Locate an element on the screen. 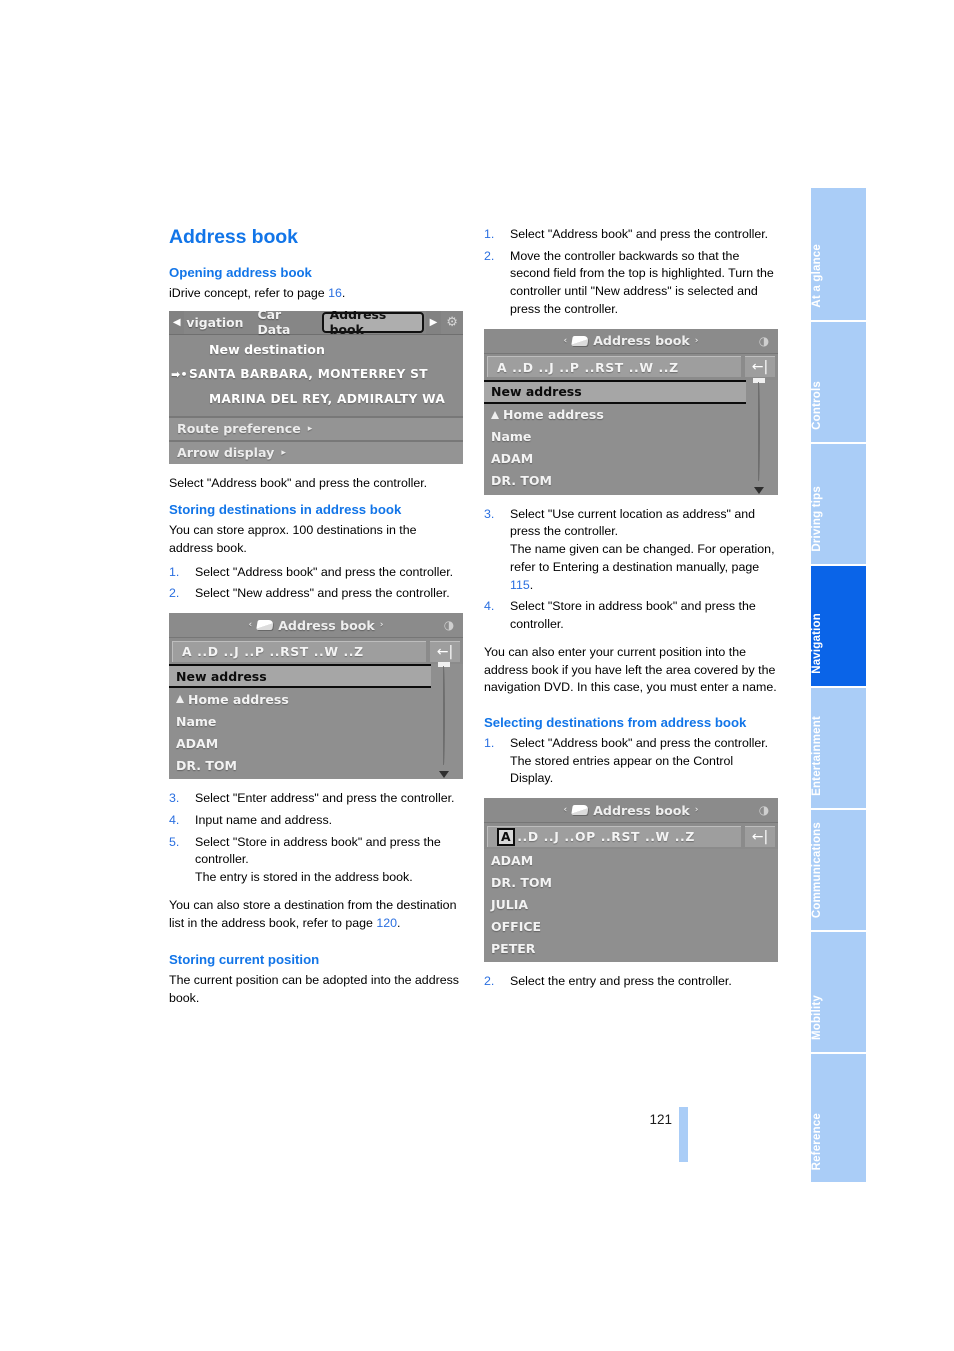 This screenshot has height=1351, width=954. step-number: 2. is located at coordinates (174, 593).